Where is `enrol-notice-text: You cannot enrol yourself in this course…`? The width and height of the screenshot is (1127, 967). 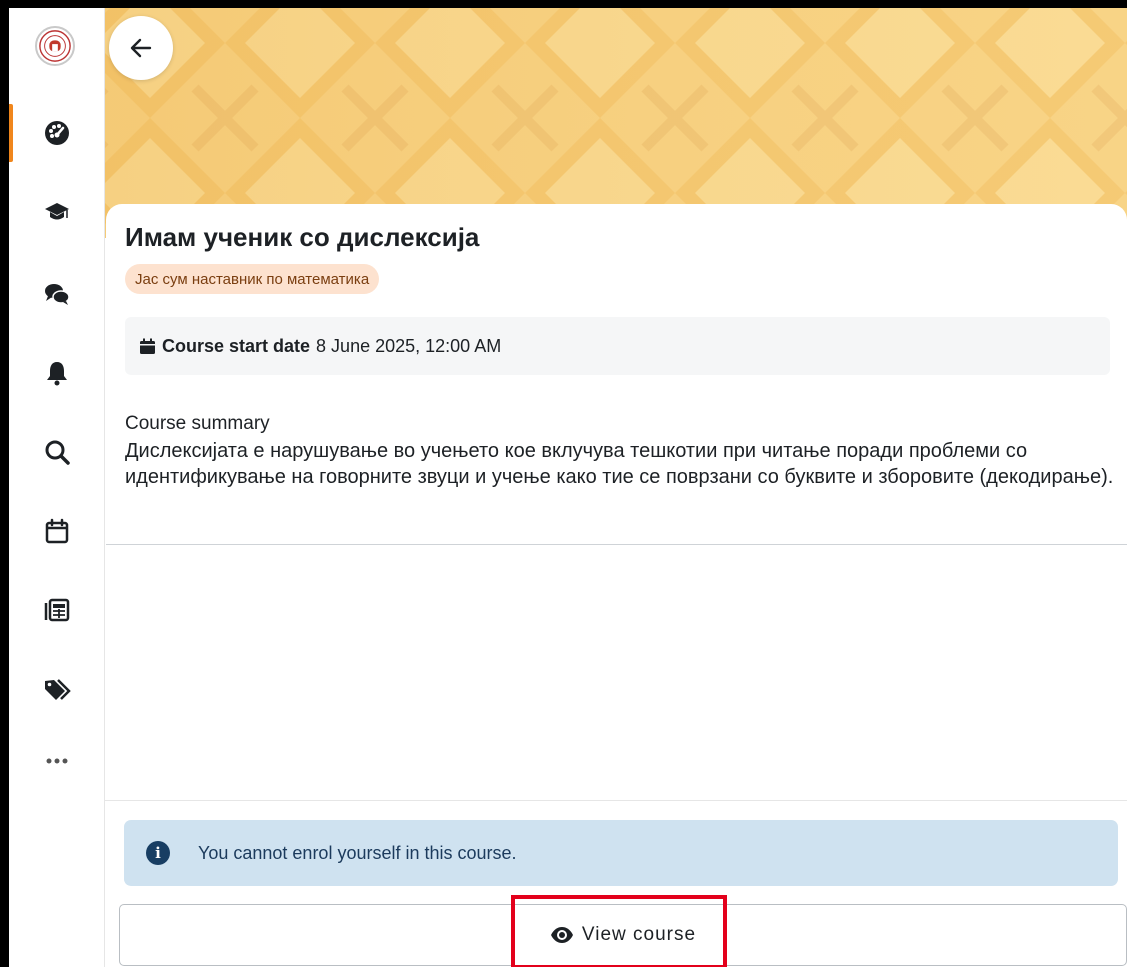 enrol-notice-text: You cannot enrol yourself in this course… is located at coordinates (357, 852).